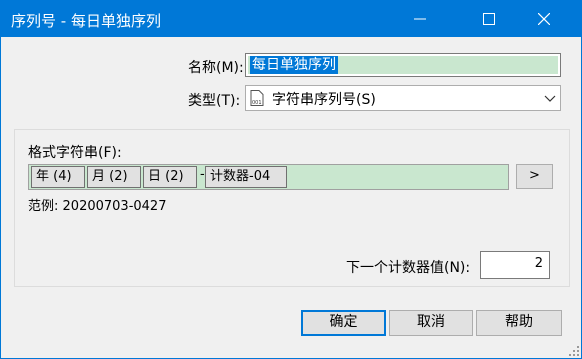  I want to click on cancel-button: 取消, so click(431, 323).